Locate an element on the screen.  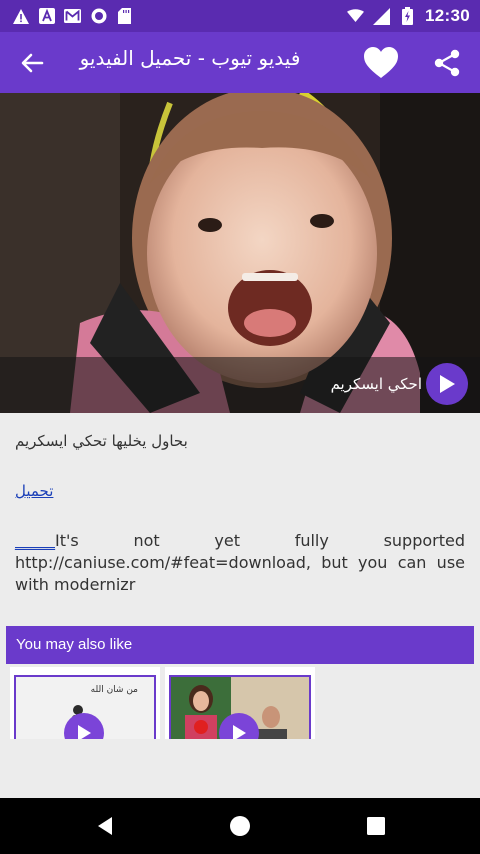
body-link: _____ is located at coordinates (35, 540).